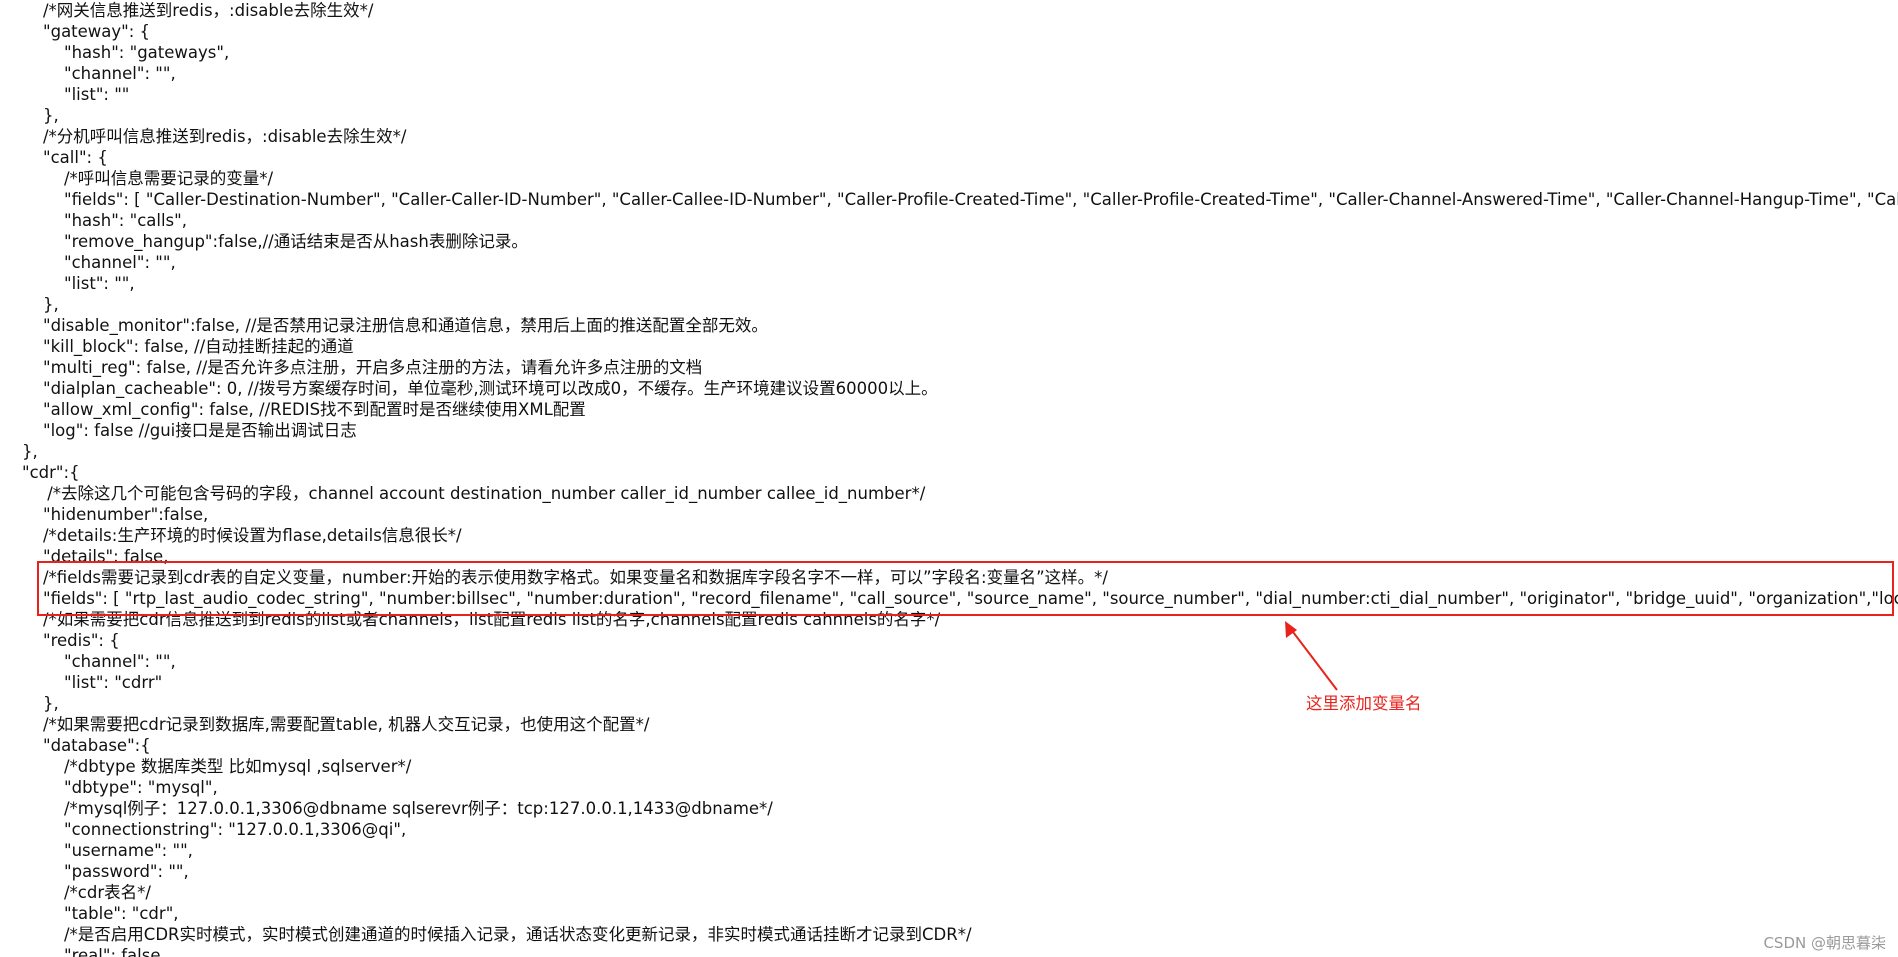 The image size is (1898, 957). Describe the element at coordinates (51, 472) in the screenshot. I see `code-line: "cdr":{` at that location.